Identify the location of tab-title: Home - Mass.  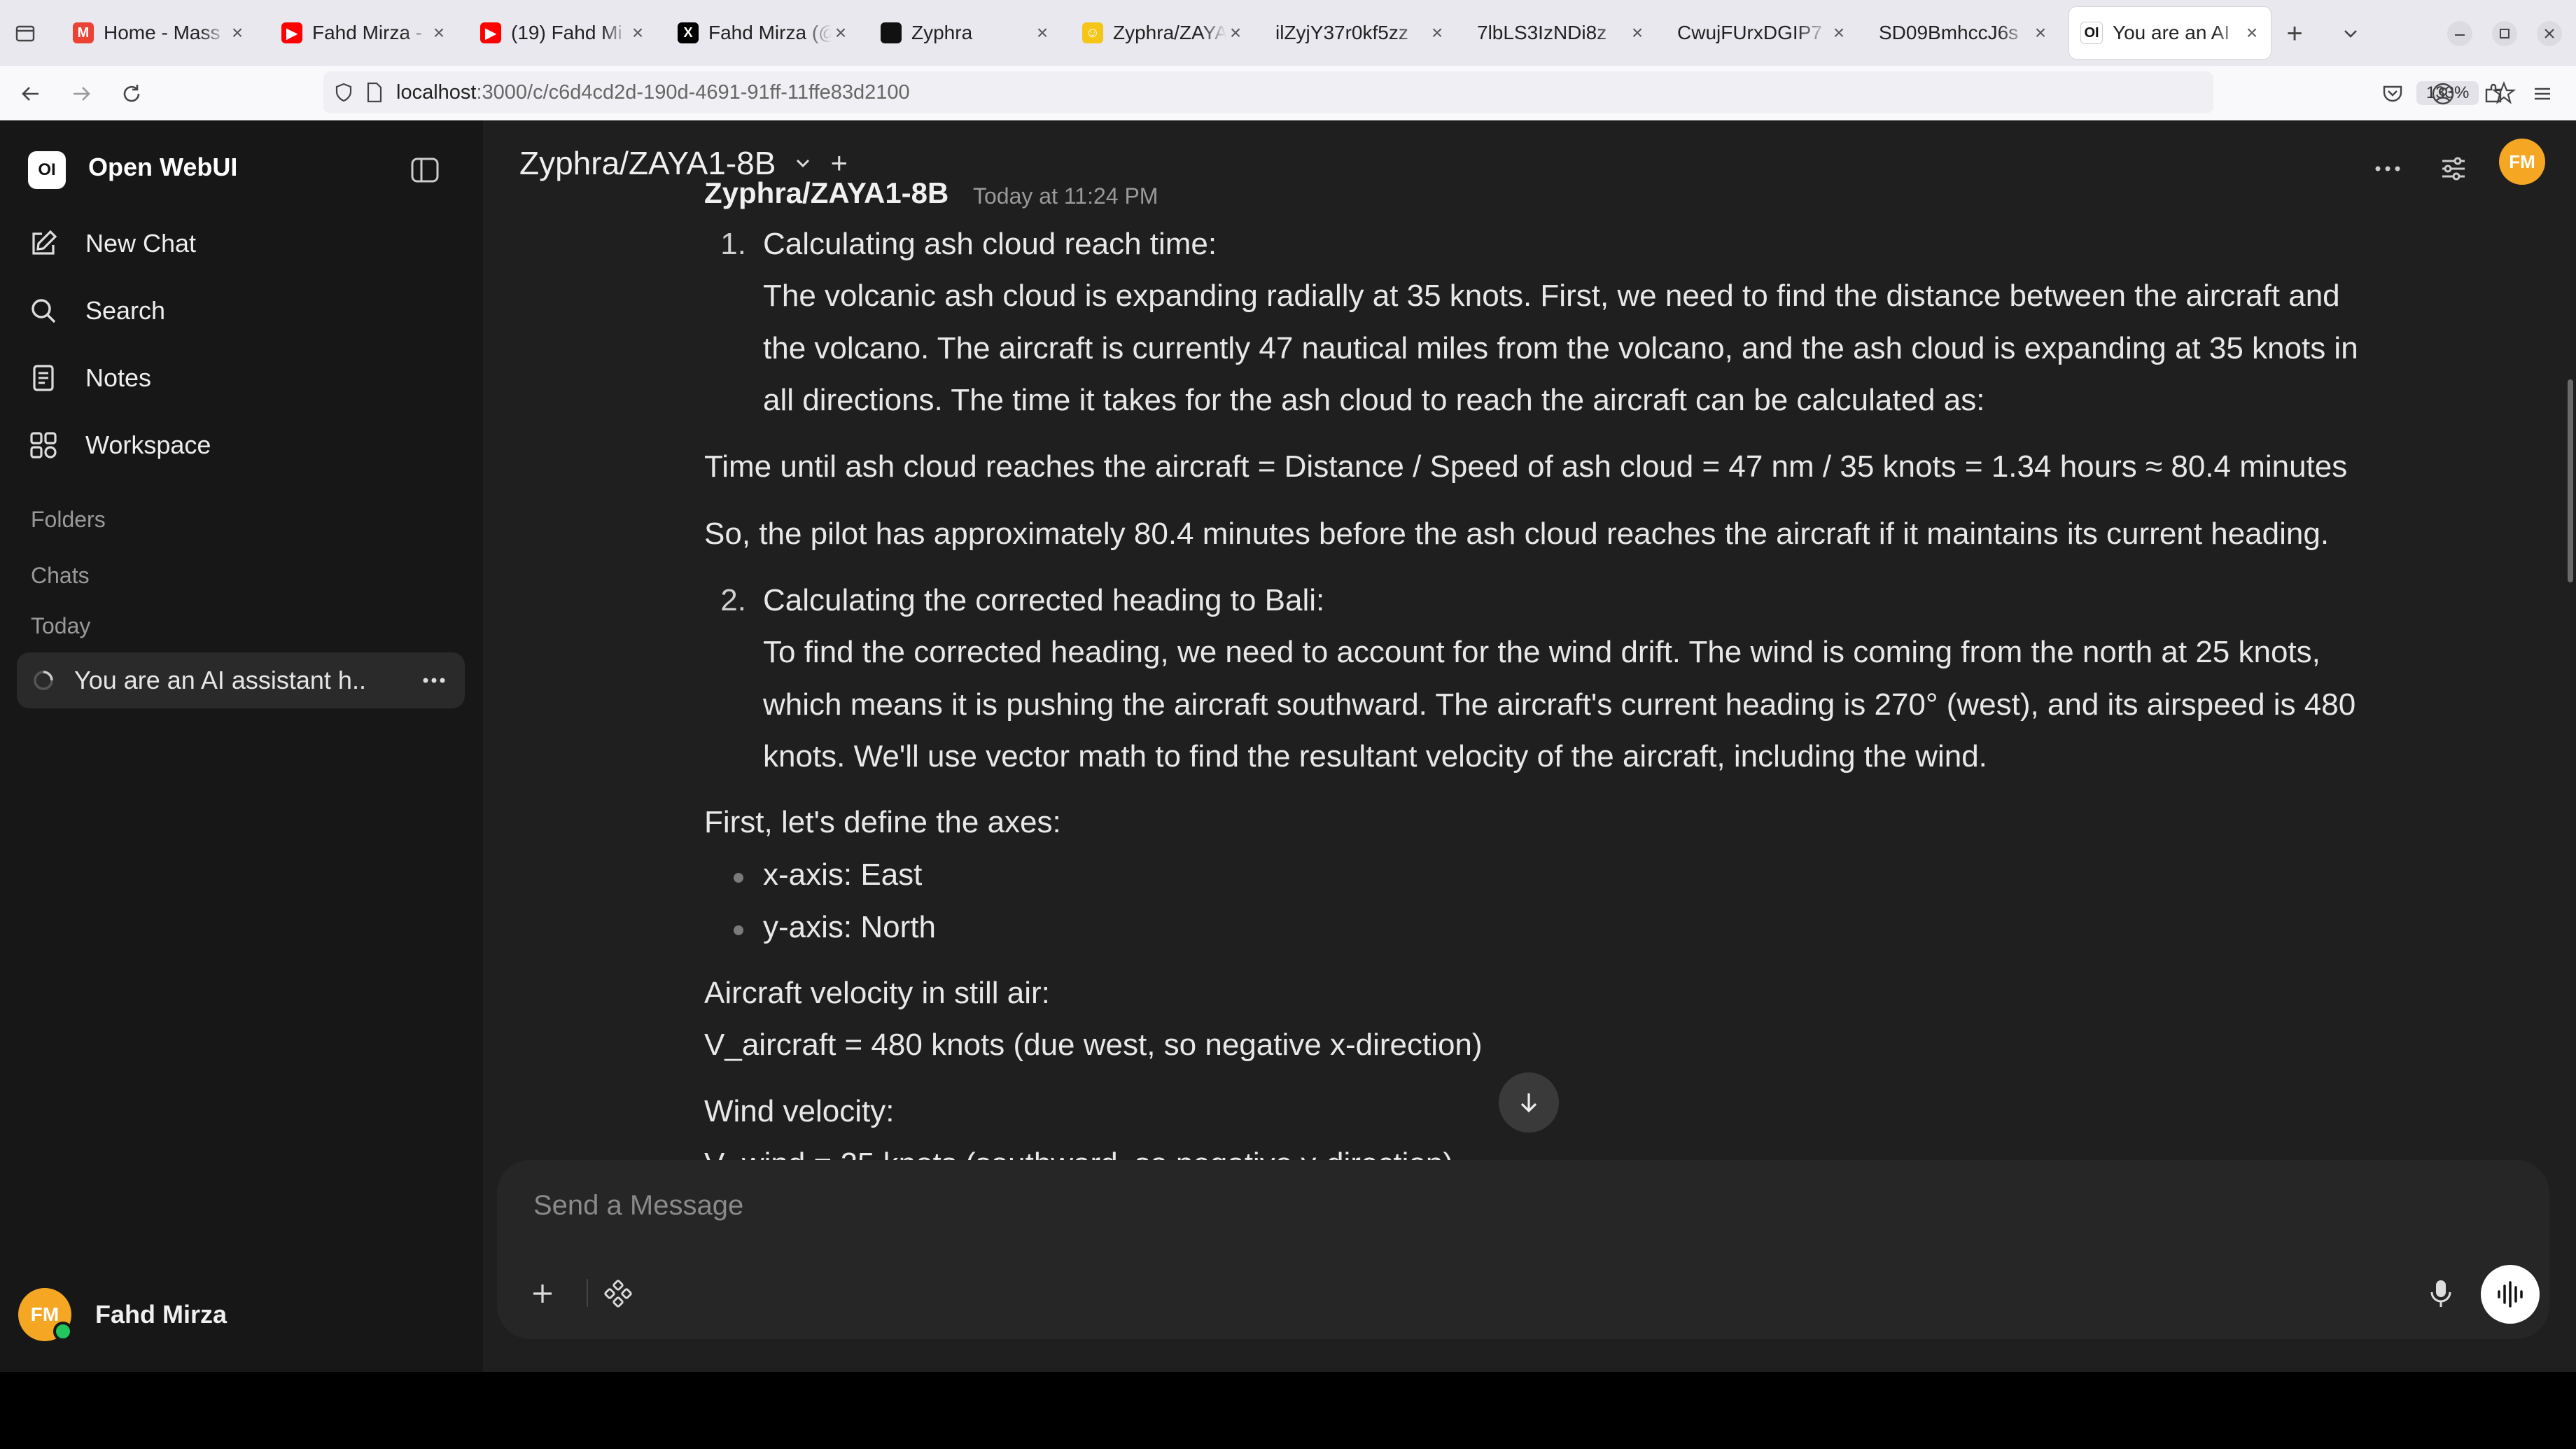
(162, 32).